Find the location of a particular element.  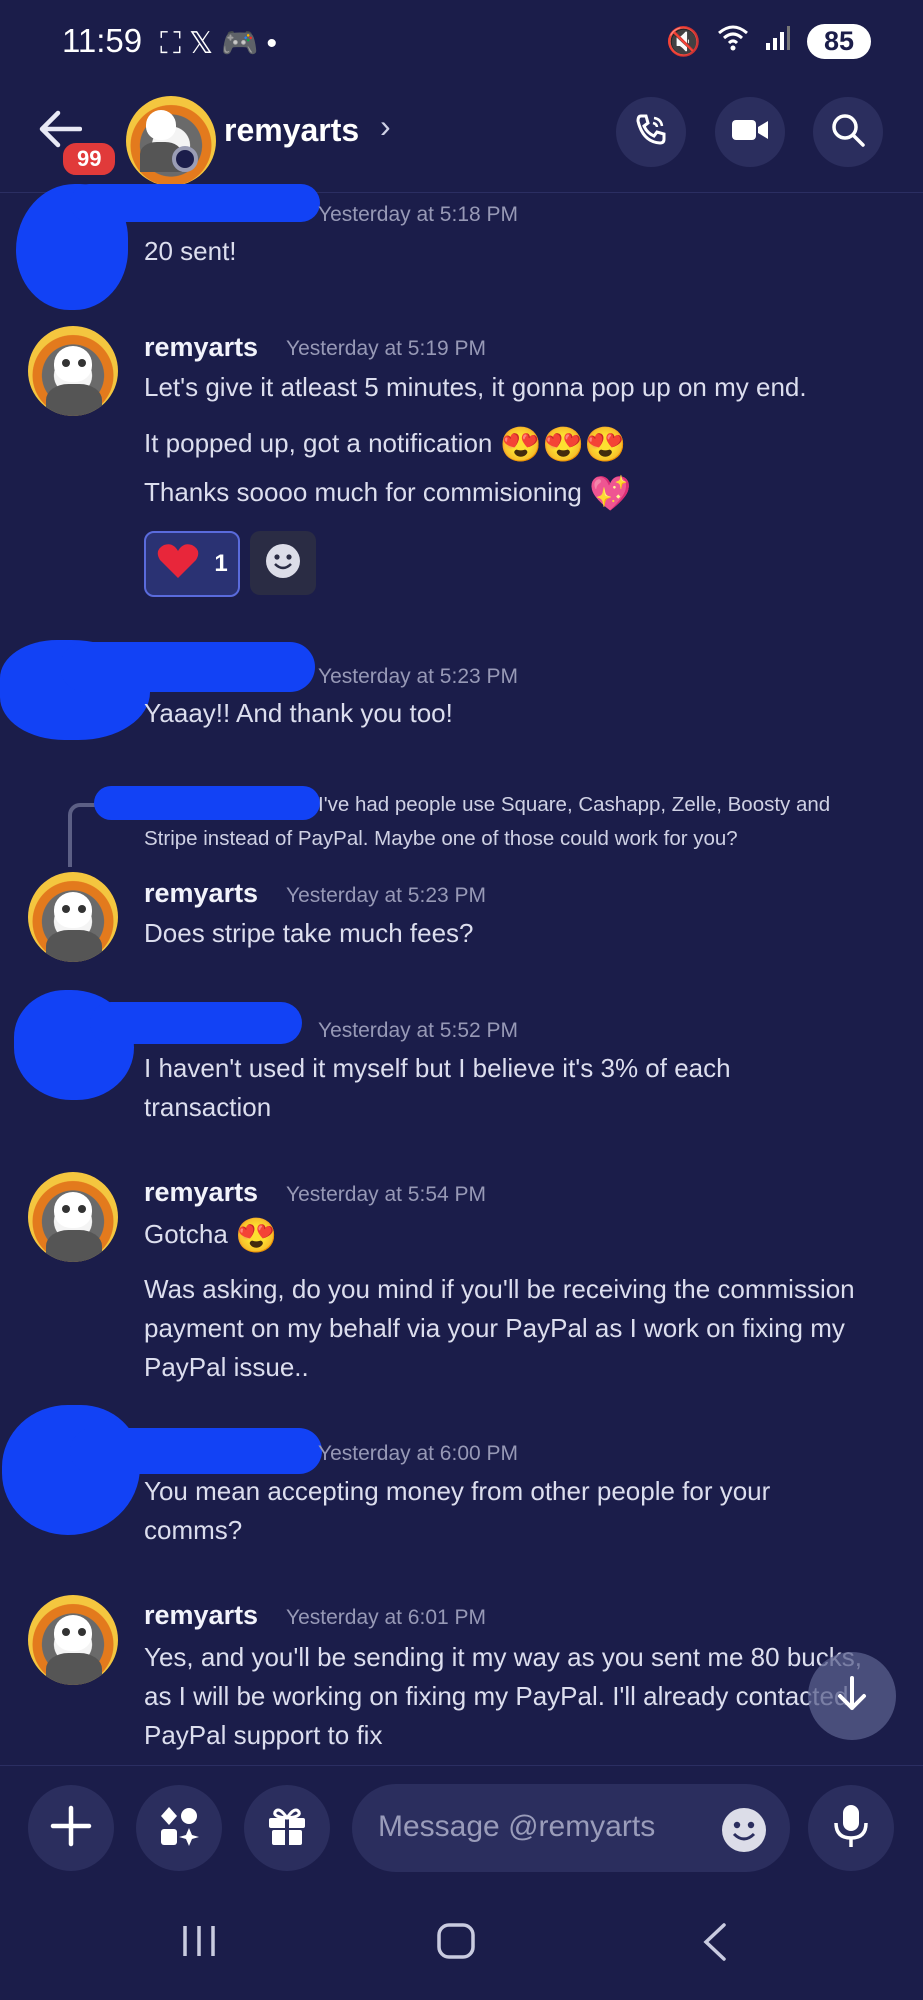

message-text-row: Thanks soooo much for commisioning 💖 is located at coordinates (387, 493).